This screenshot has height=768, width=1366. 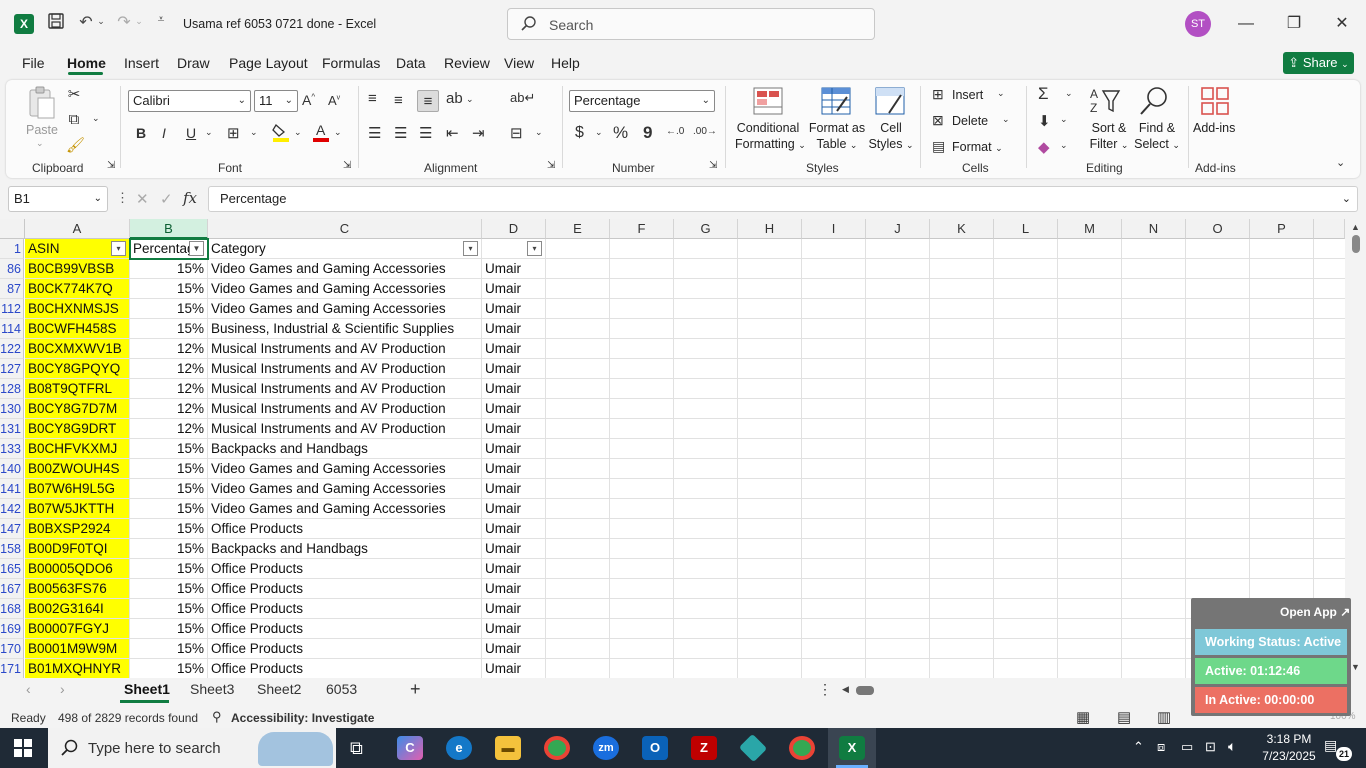 What do you see at coordinates (33, 63) in the screenshot?
I see `tab-file: File` at bounding box center [33, 63].